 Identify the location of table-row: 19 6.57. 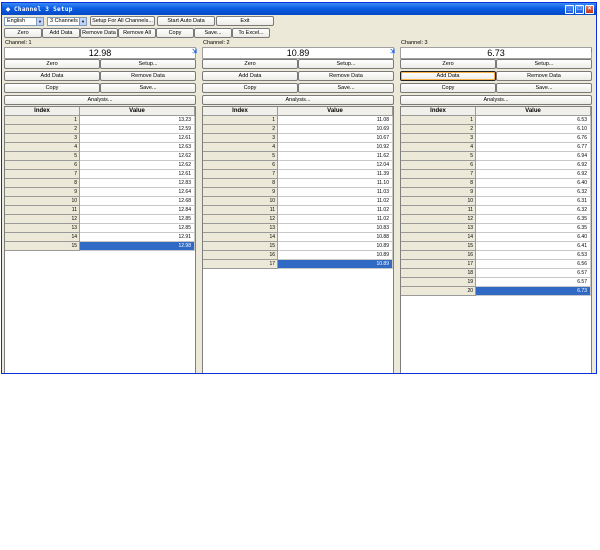
(496, 282).